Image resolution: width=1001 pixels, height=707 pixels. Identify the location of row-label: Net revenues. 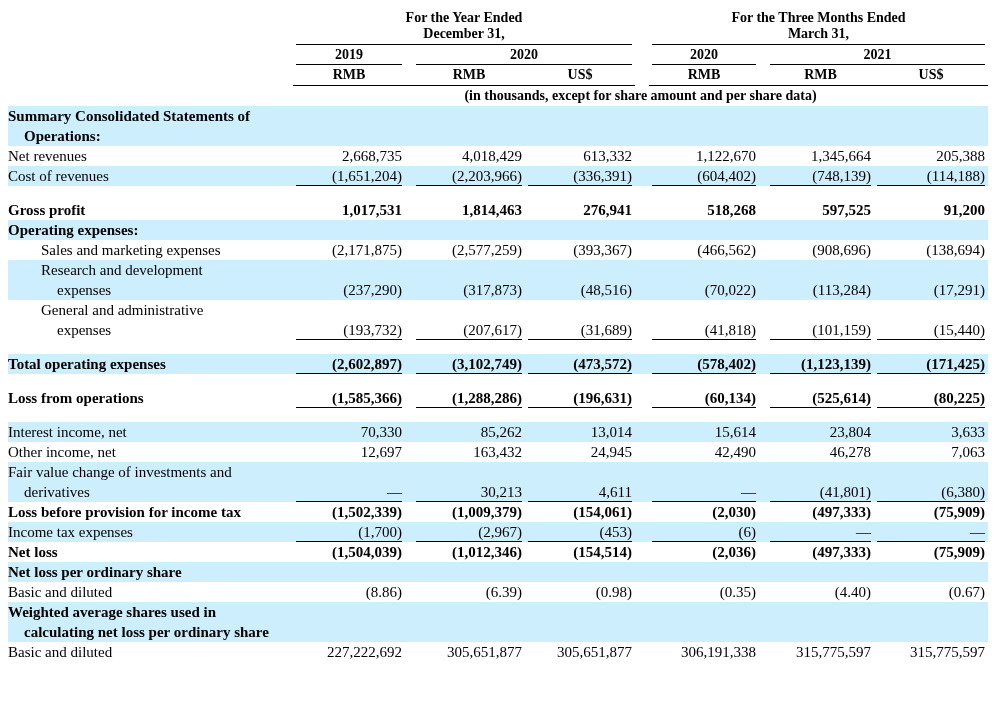
(47, 156).